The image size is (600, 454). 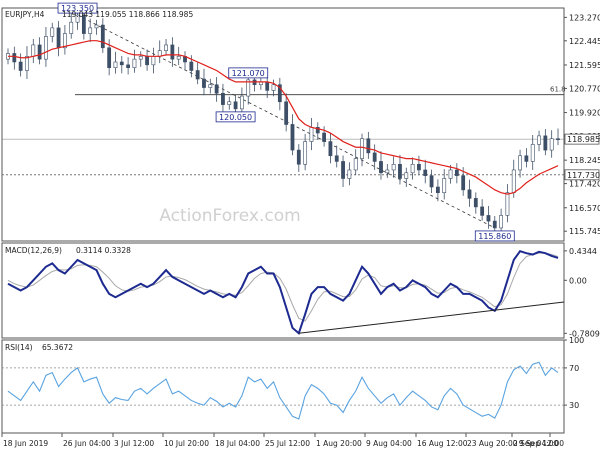 I want to click on rsi-header-name: RSI(14), so click(x=19, y=347).